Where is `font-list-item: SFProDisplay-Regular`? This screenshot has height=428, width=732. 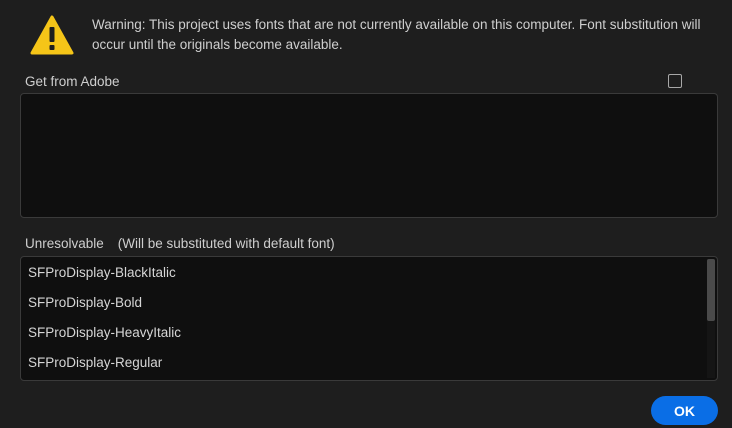
font-list-item: SFProDisplay-Regular is located at coordinates (369, 363).